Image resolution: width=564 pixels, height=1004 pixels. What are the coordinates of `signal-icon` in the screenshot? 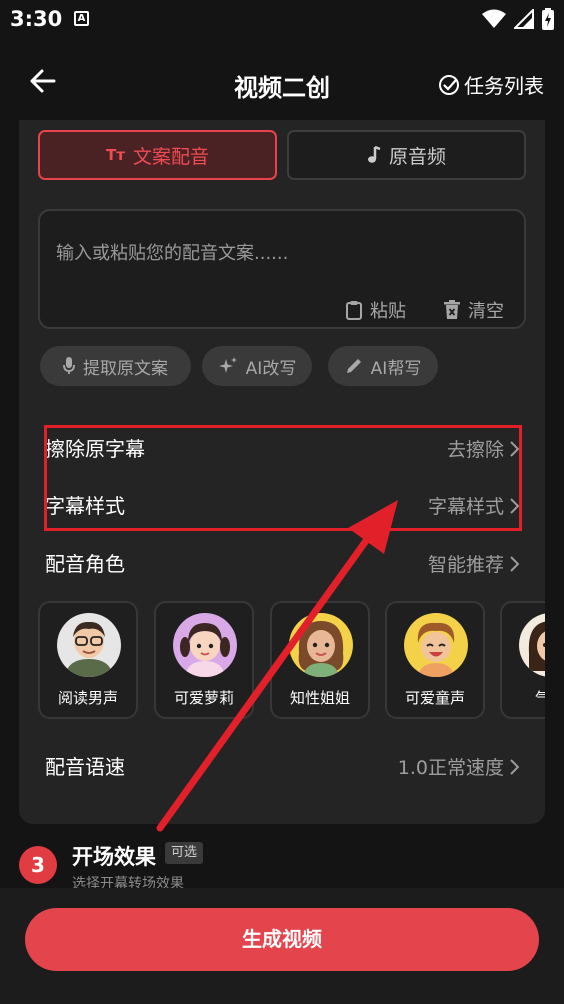 It's located at (524, 19).